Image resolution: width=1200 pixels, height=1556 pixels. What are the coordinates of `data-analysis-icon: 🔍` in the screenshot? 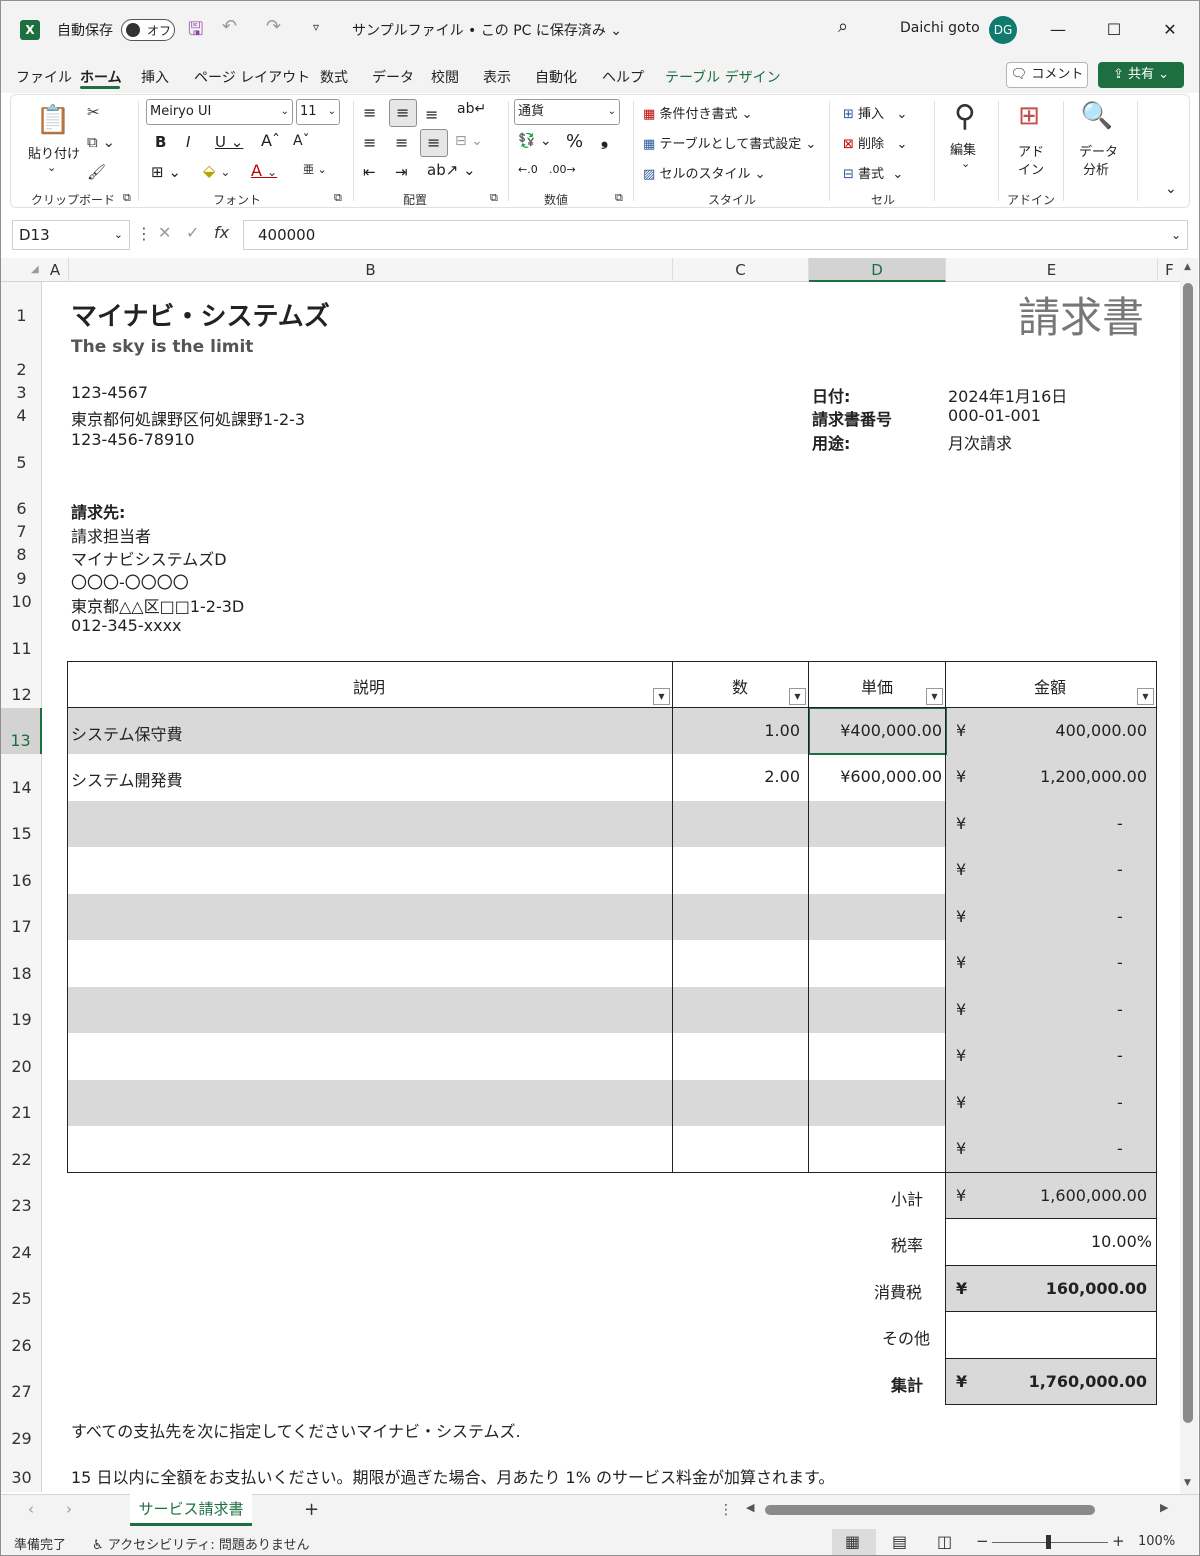 It's located at (1097, 116).